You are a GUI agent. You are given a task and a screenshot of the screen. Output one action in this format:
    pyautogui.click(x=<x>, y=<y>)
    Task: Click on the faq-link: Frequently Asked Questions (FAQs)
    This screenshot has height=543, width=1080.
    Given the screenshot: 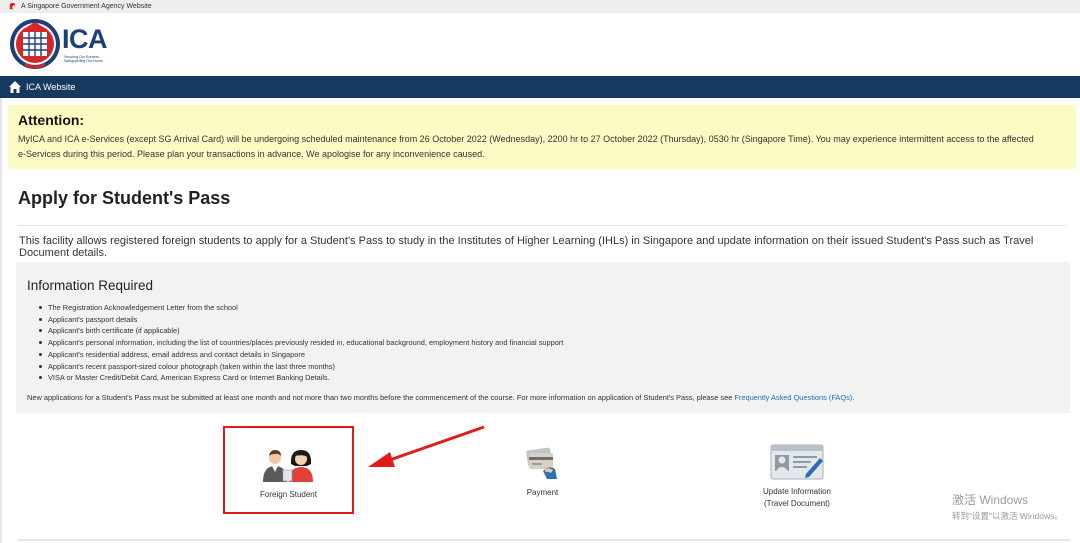 What is the action you would take?
    pyautogui.click(x=793, y=397)
    